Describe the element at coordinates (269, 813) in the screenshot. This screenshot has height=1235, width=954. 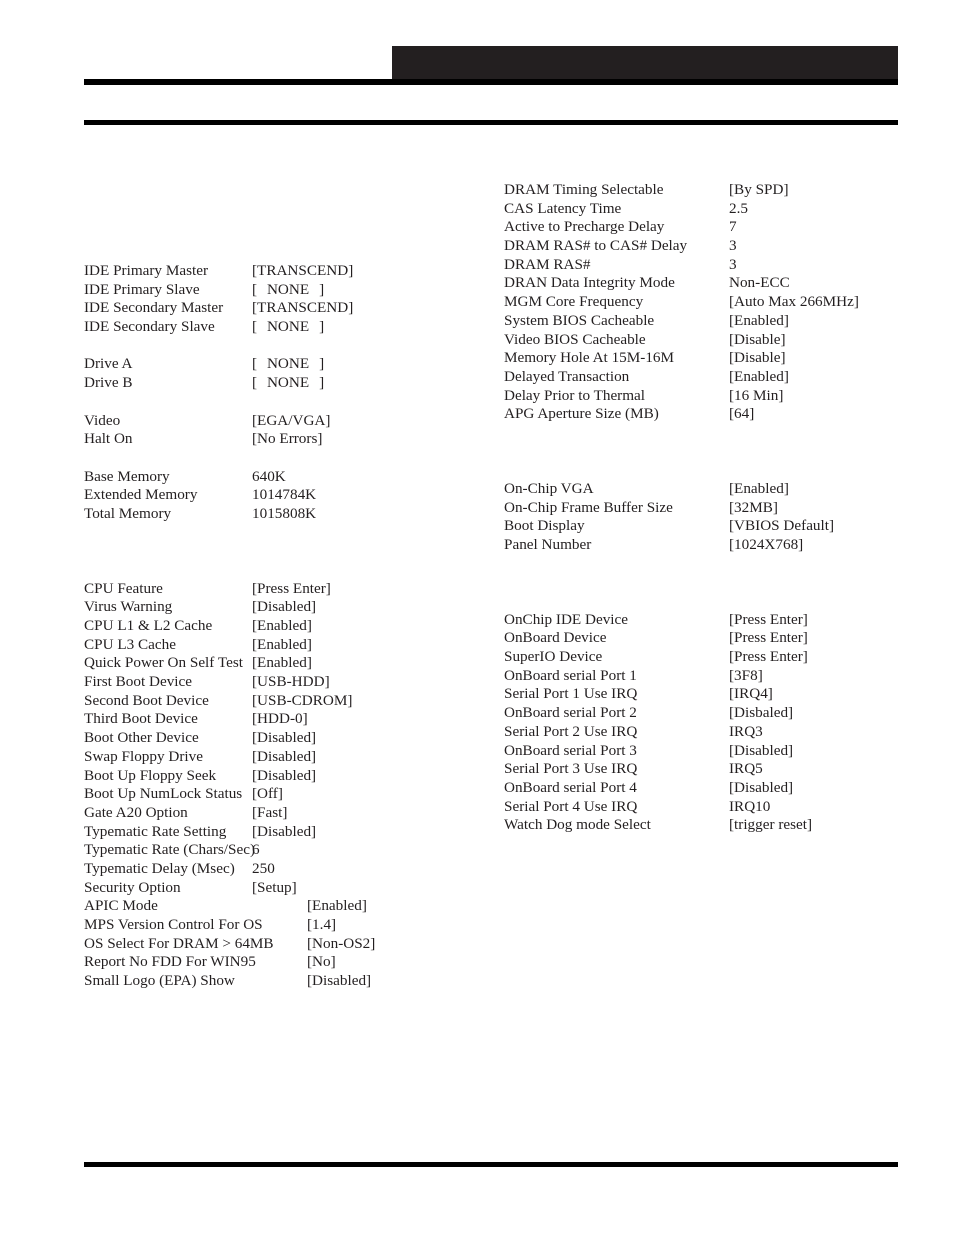
I see `setting-value: [Fast]` at that location.